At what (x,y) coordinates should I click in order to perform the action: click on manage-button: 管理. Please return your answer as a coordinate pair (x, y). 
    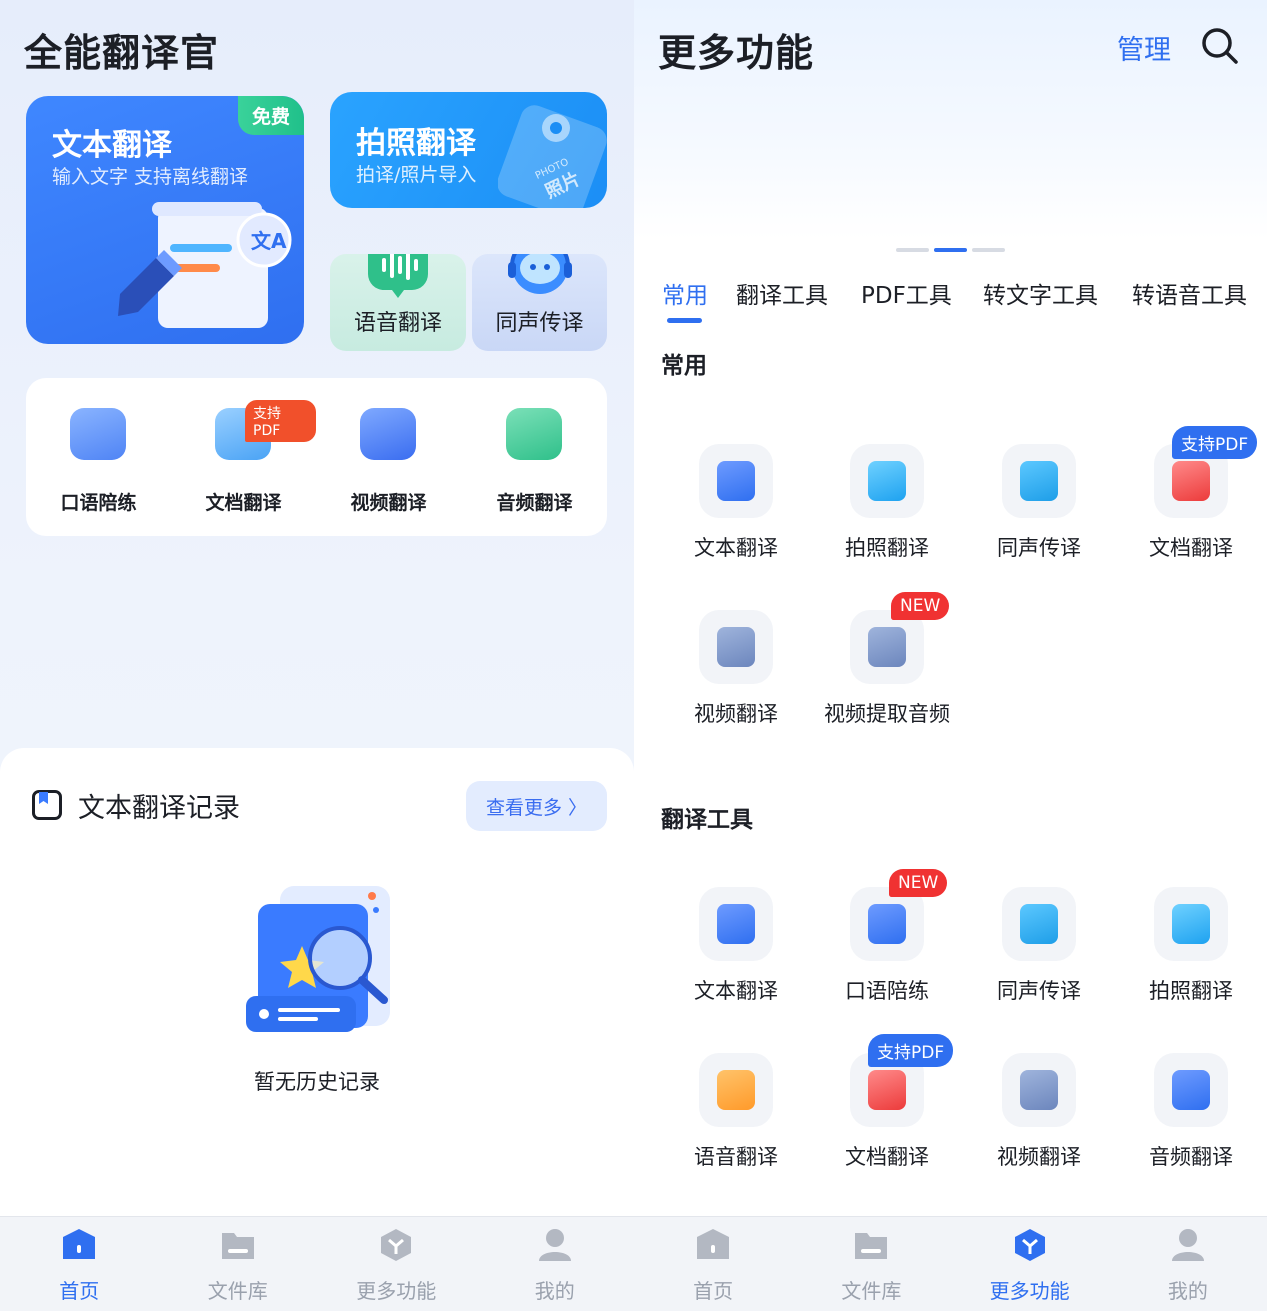
    Looking at the image, I should click on (1144, 47).